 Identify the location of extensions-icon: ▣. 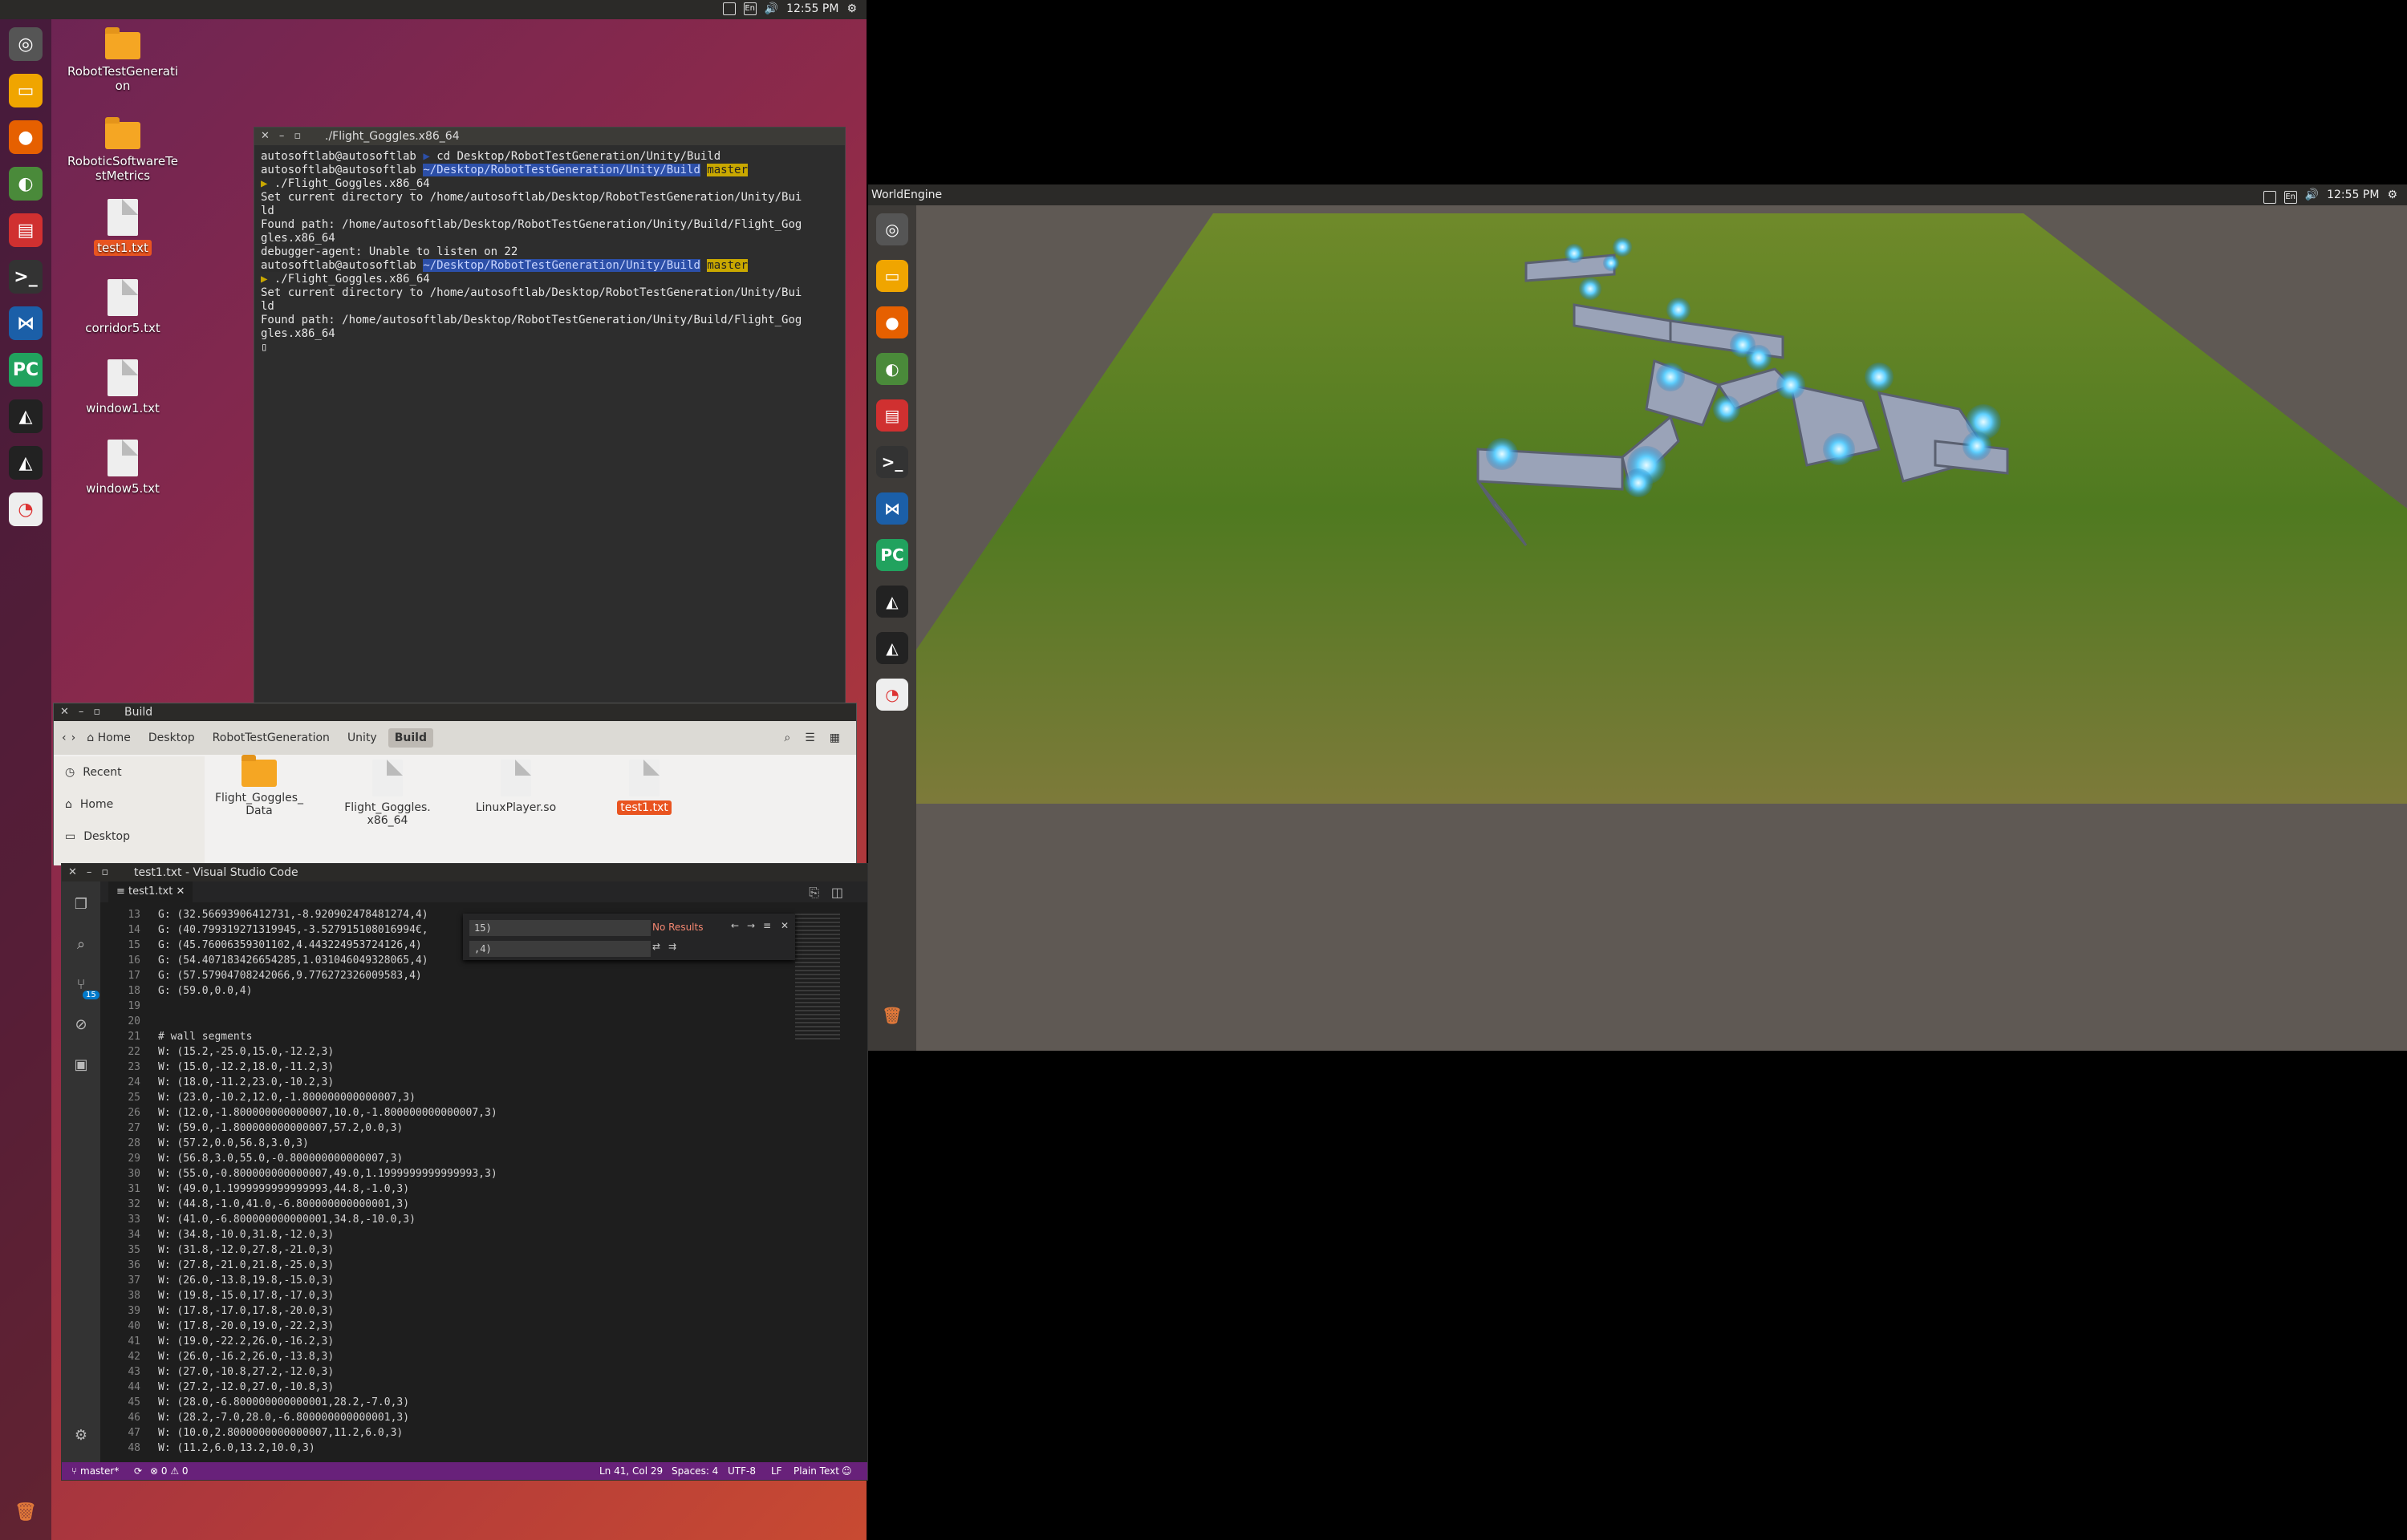
(81, 1066).